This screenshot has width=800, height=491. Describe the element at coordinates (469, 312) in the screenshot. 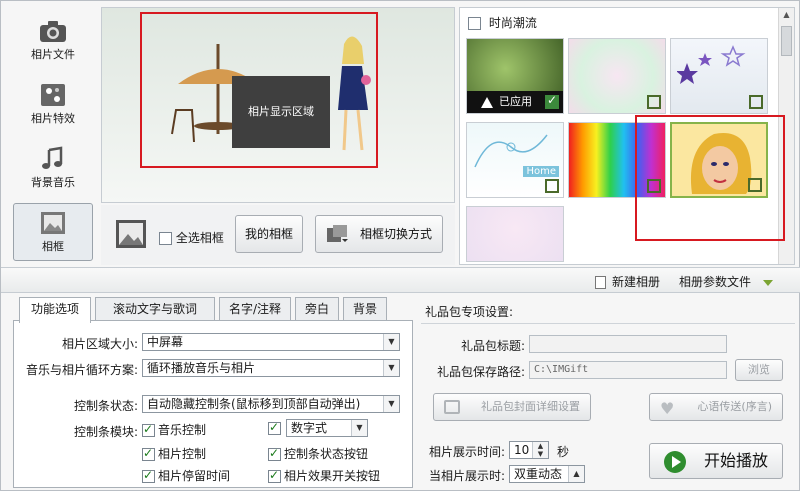

I see `gift-section-title: 礼品包专项设置:` at that location.